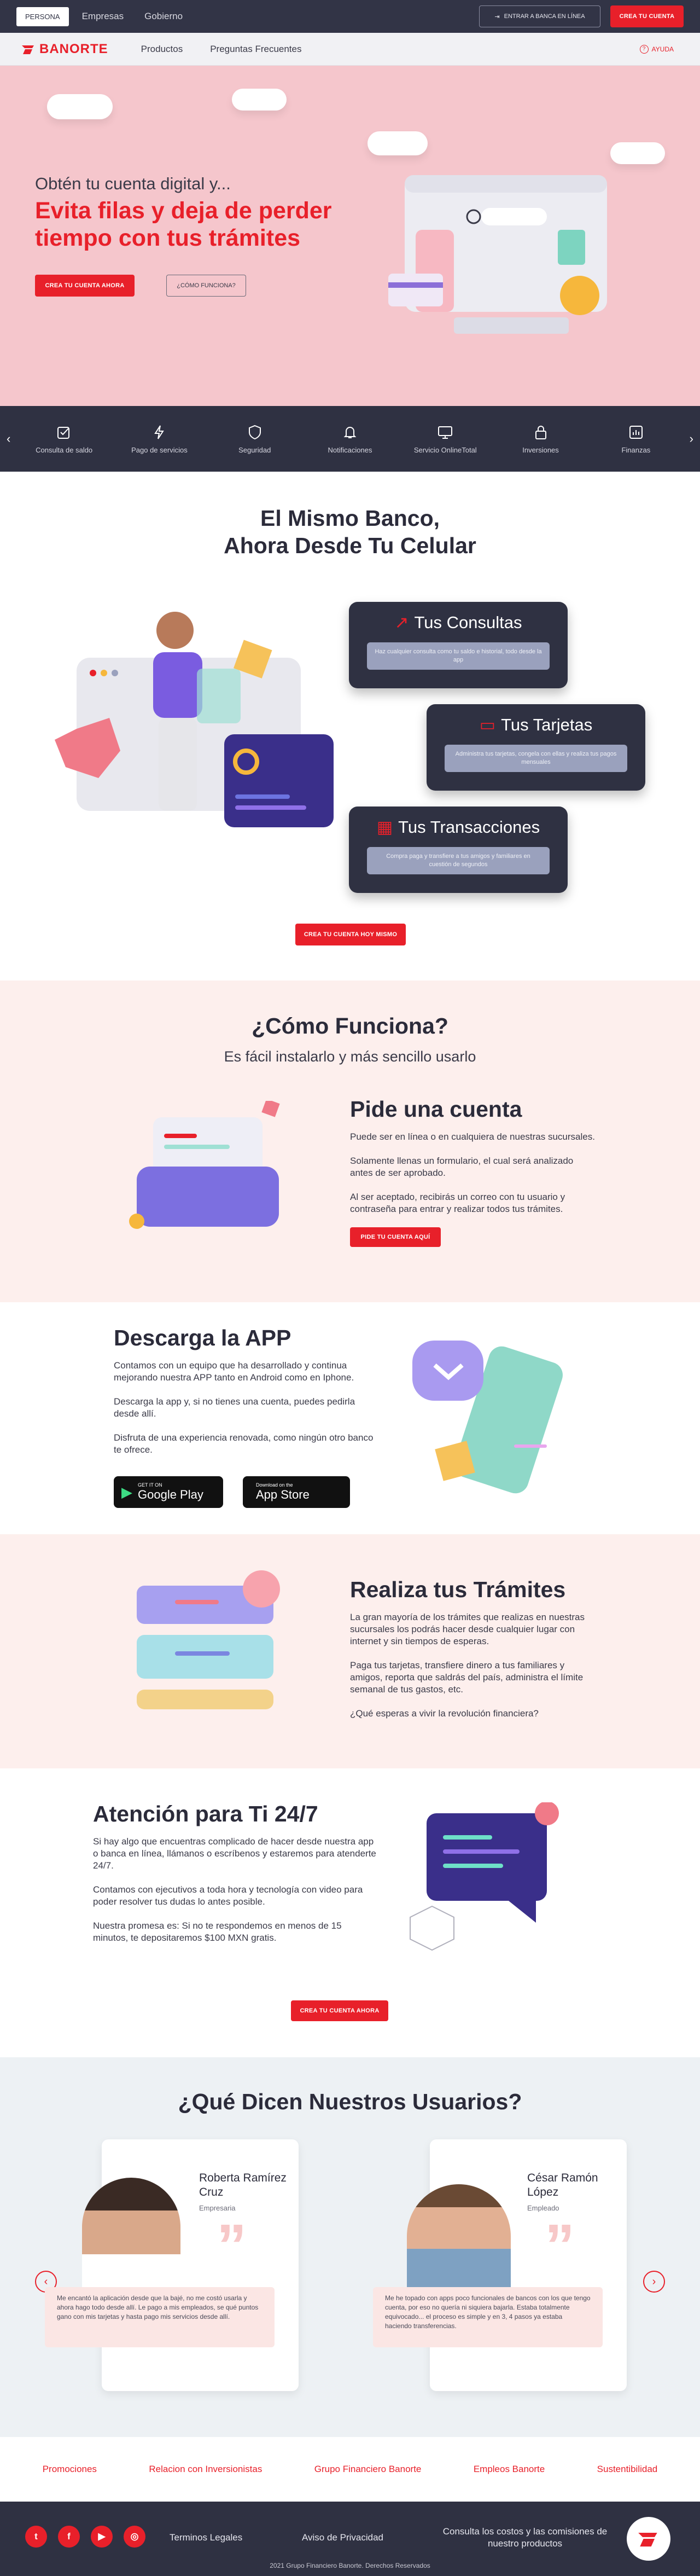  Describe the element at coordinates (8, 439) in the screenshot. I see `carousel-prev-icon: ‹` at that location.